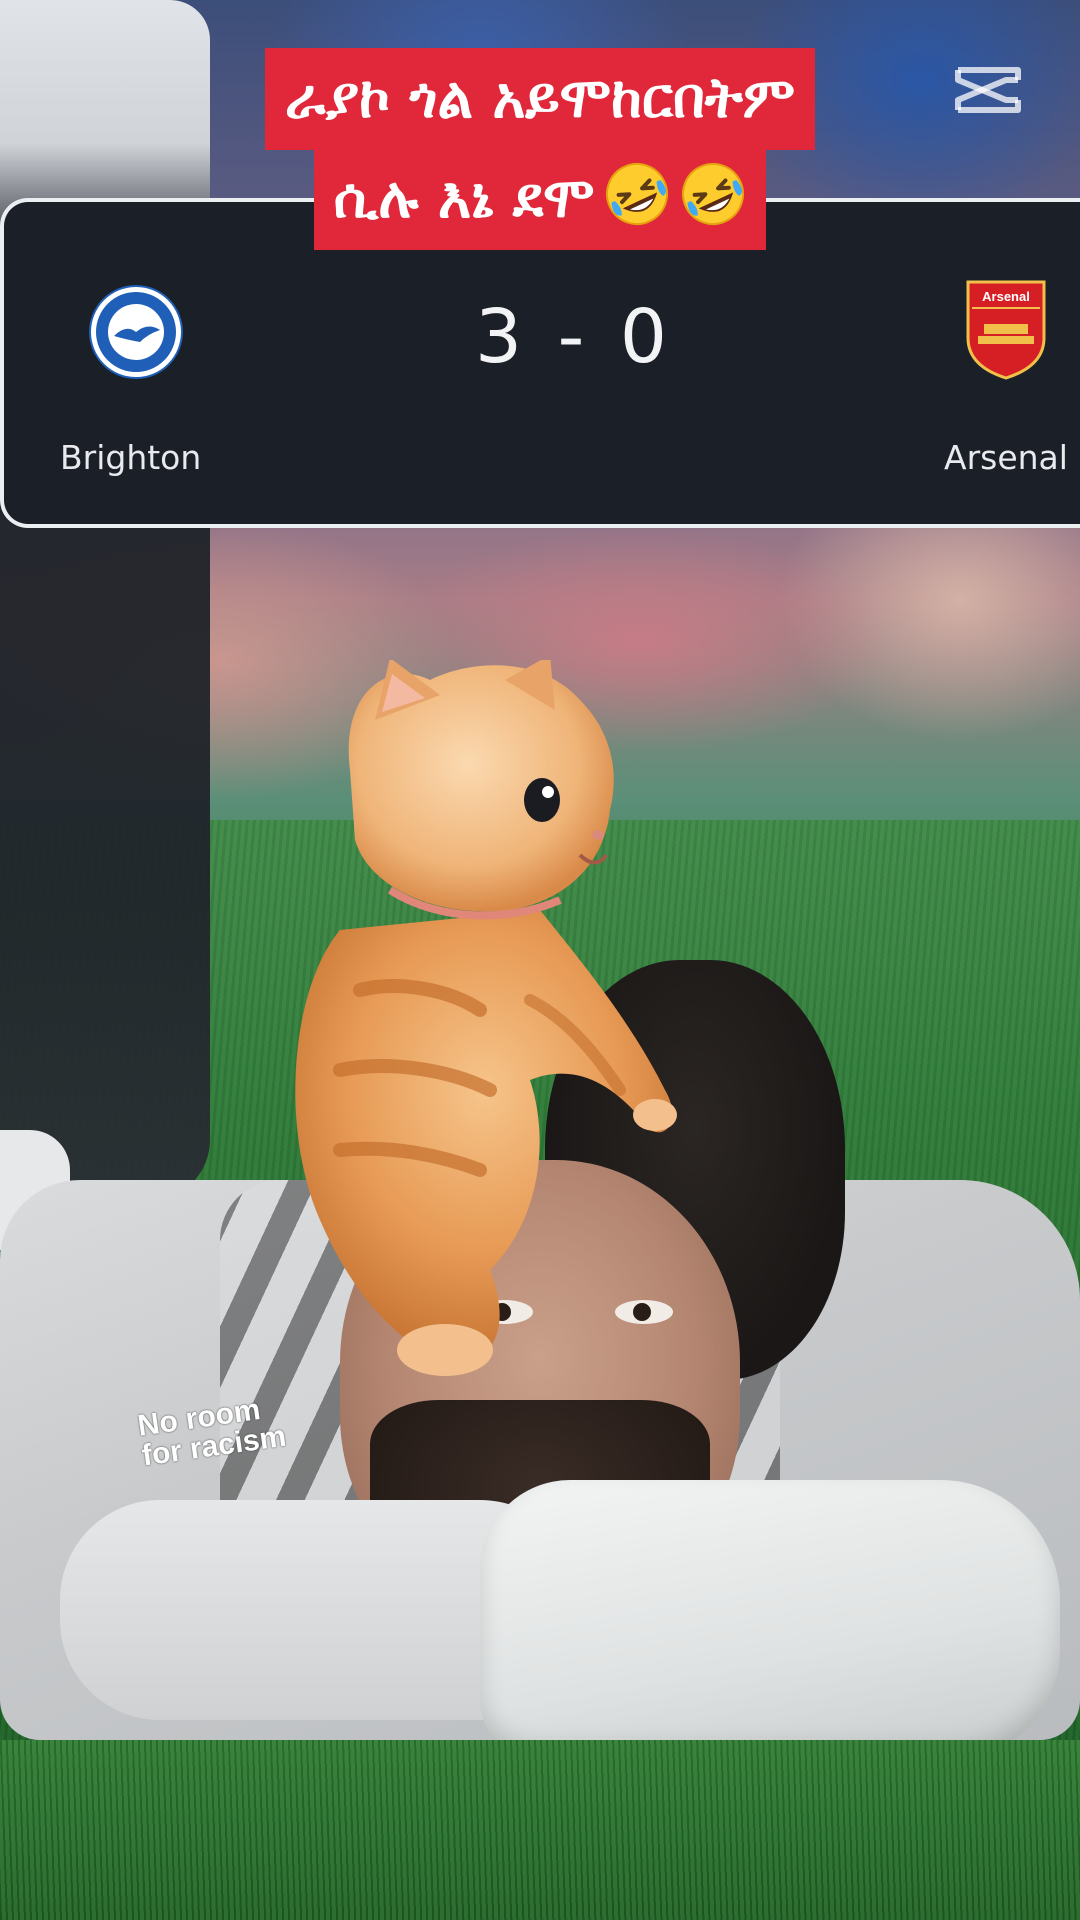 This screenshot has height=1920, width=1080. I want to click on cat-illustration, so click(486, 1015).